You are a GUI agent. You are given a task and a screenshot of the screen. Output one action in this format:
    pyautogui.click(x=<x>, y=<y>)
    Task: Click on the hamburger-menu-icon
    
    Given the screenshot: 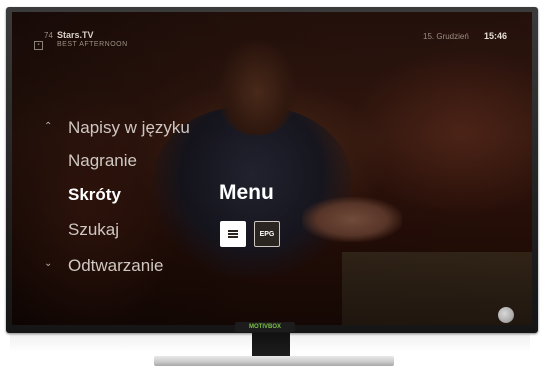 What is the action you would take?
    pyautogui.click(x=233, y=234)
    